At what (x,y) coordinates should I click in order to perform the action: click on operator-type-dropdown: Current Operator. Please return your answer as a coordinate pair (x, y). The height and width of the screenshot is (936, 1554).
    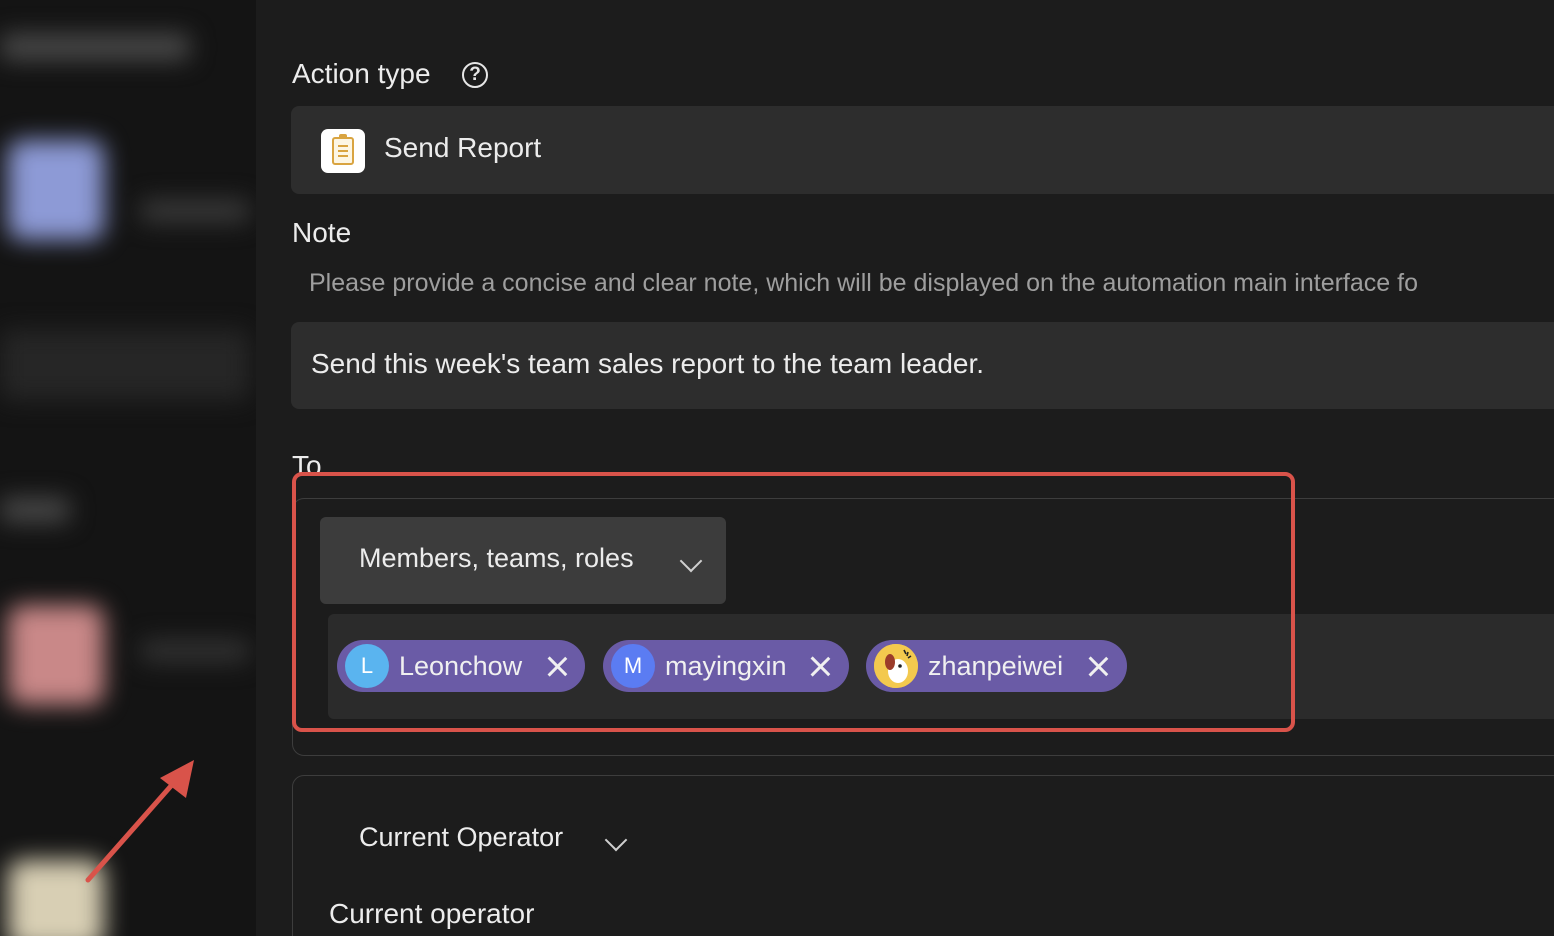
    Looking at the image, I should click on (485, 839).